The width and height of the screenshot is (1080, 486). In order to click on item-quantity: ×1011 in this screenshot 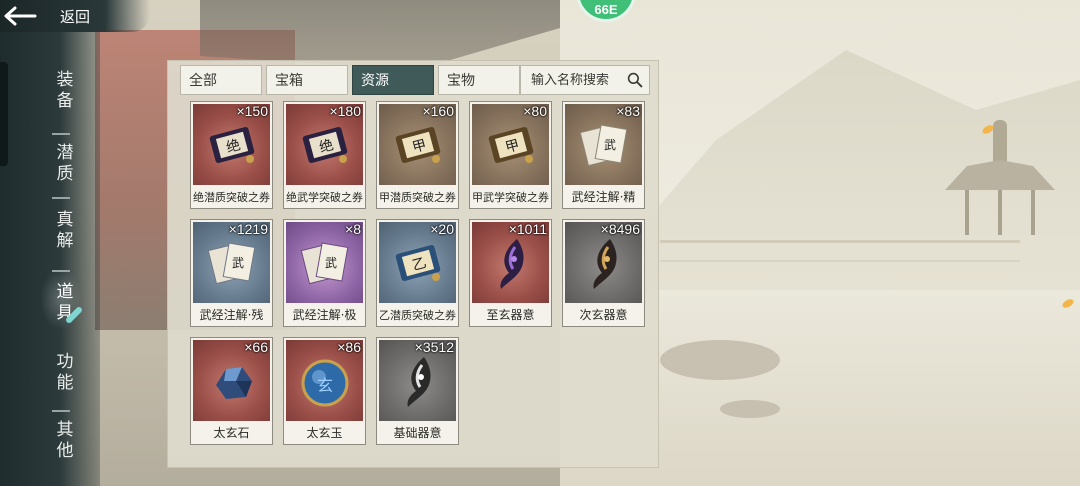, I will do `click(527, 229)`.